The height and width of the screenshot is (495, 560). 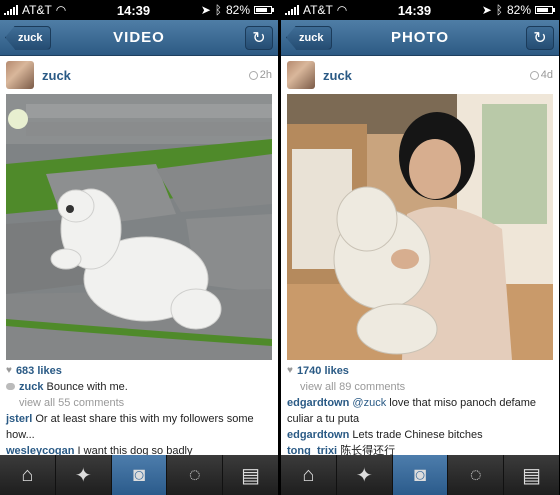 What do you see at coordinates (420, 75) in the screenshot?
I see `post-header: zuck 4d` at bounding box center [420, 75].